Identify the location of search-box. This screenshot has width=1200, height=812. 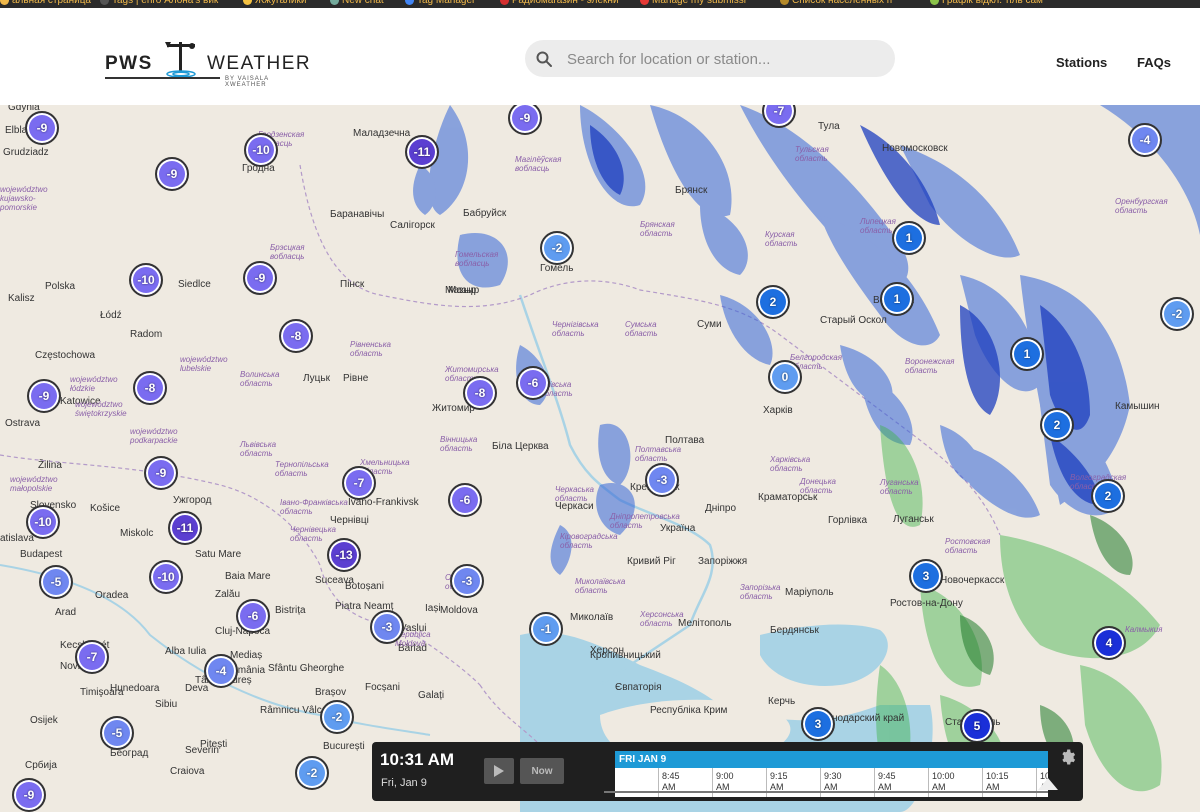
(710, 59).